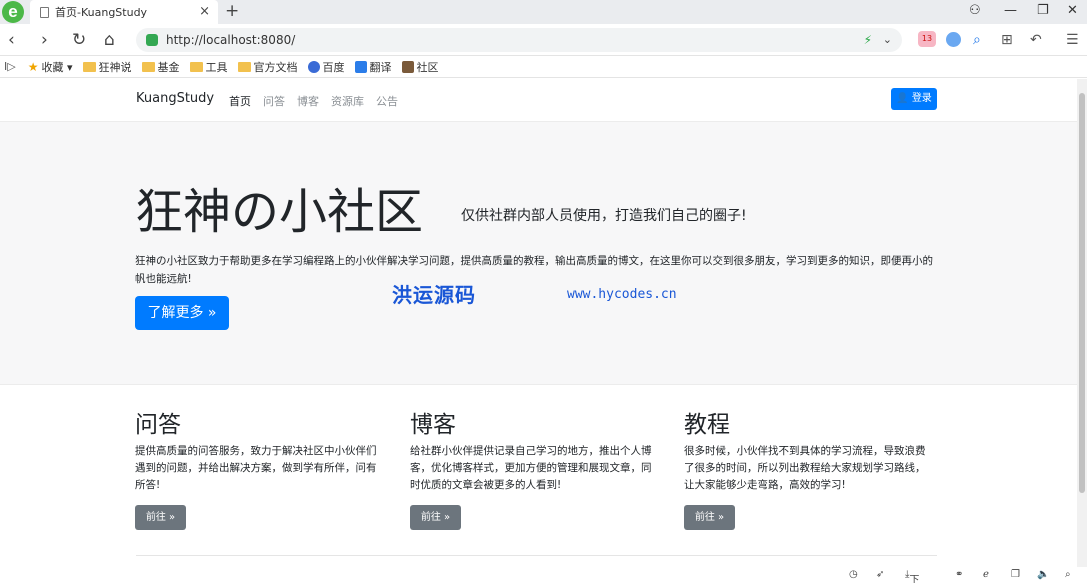 This screenshot has width=1087, height=583. What do you see at coordinates (11, 40) in the screenshot?
I see `back-button: ‹` at bounding box center [11, 40].